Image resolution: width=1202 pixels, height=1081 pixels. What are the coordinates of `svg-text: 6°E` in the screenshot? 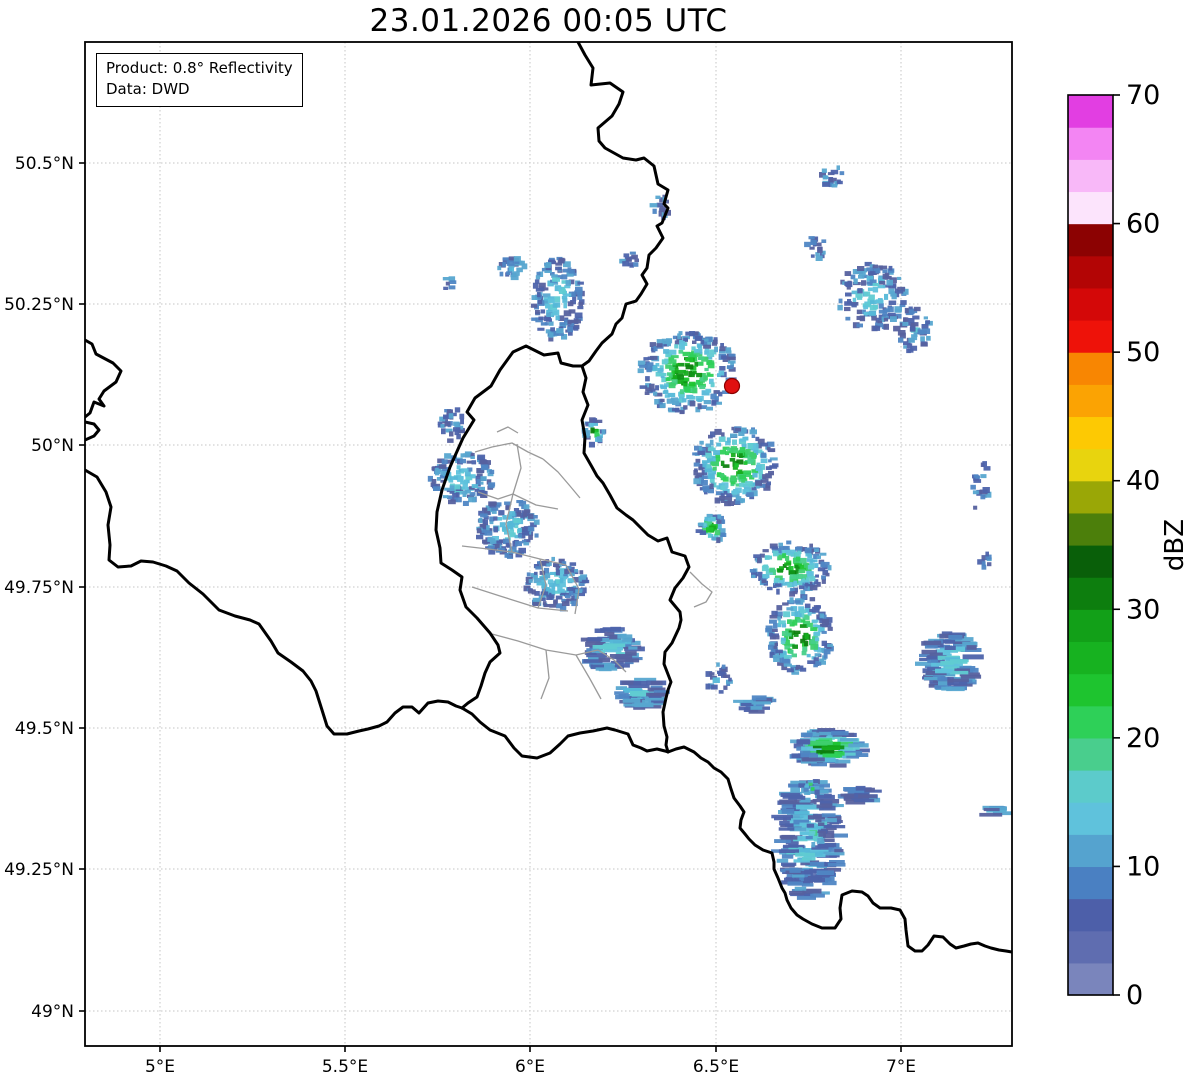 It's located at (530, 1067).